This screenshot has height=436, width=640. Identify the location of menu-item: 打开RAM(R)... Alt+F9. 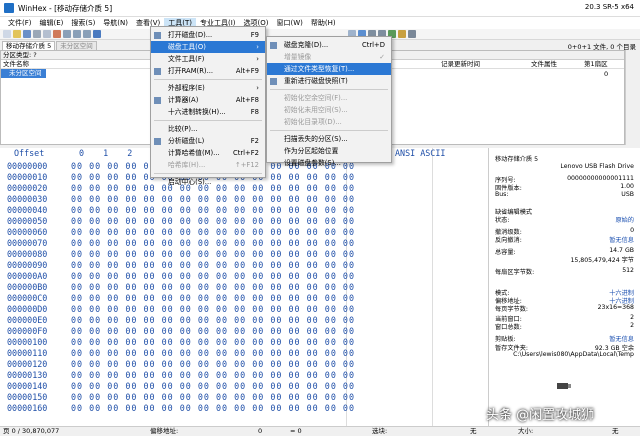
(208, 71).